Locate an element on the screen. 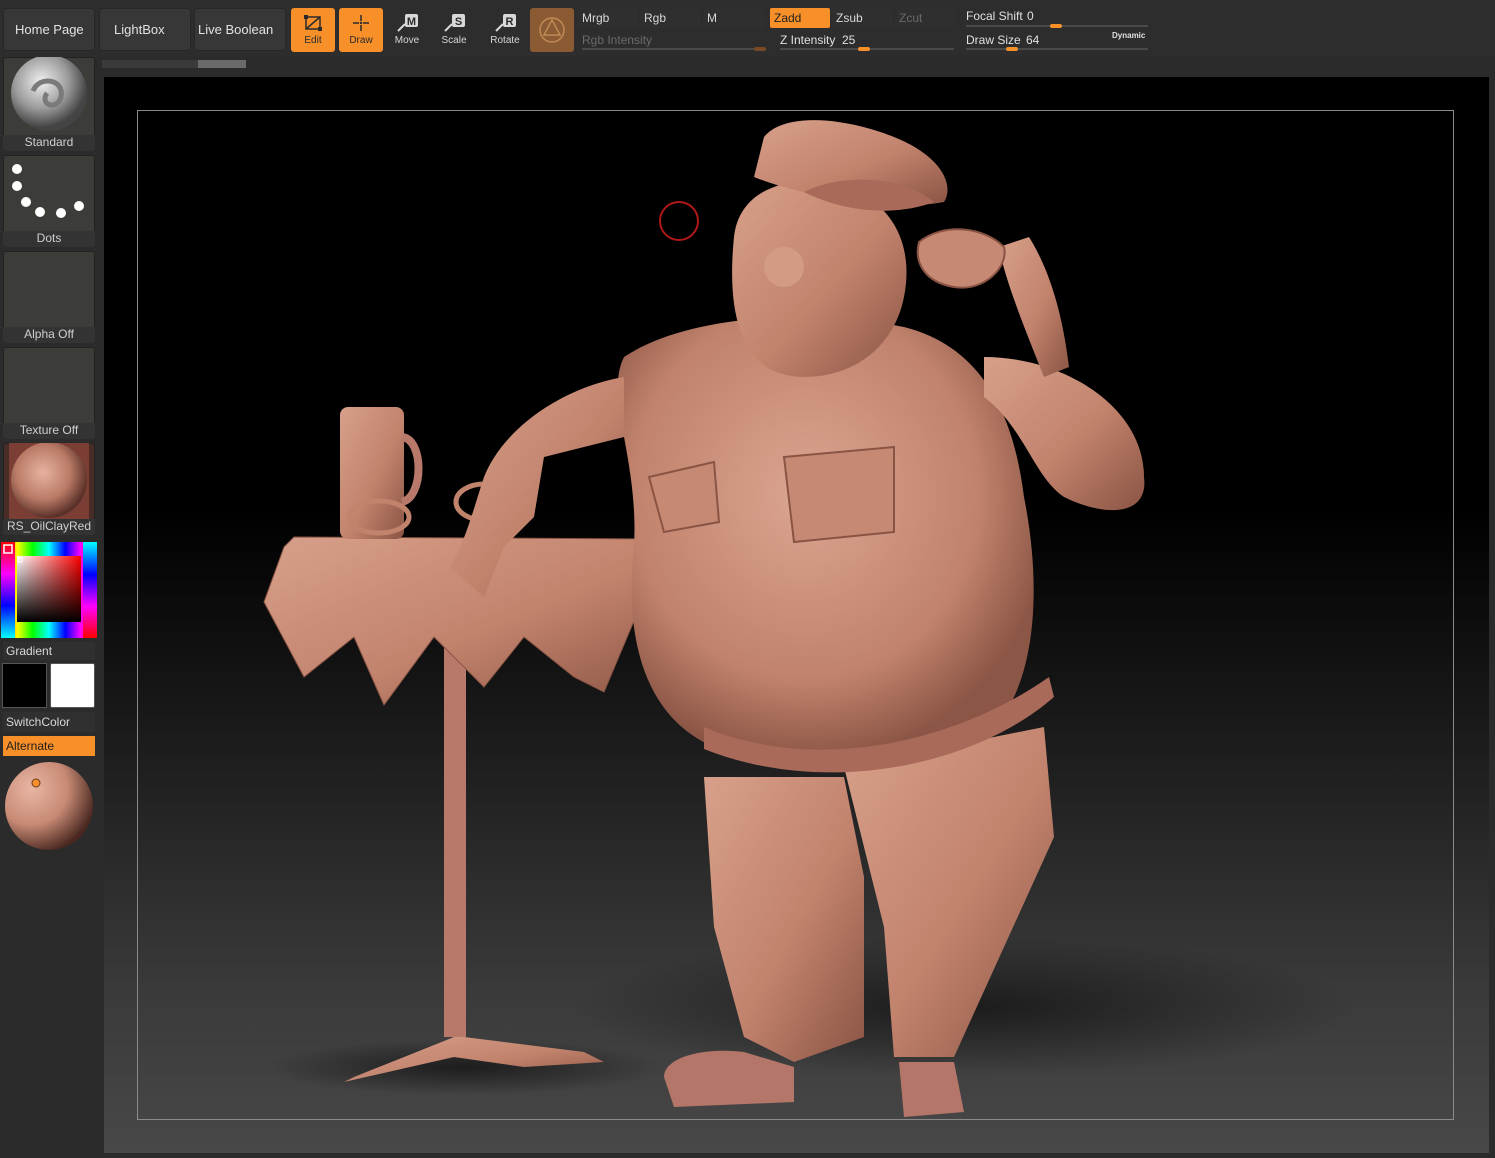 The width and height of the screenshot is (1495, 1158). focal-shift-knob is located at coordinates (1056, 26).